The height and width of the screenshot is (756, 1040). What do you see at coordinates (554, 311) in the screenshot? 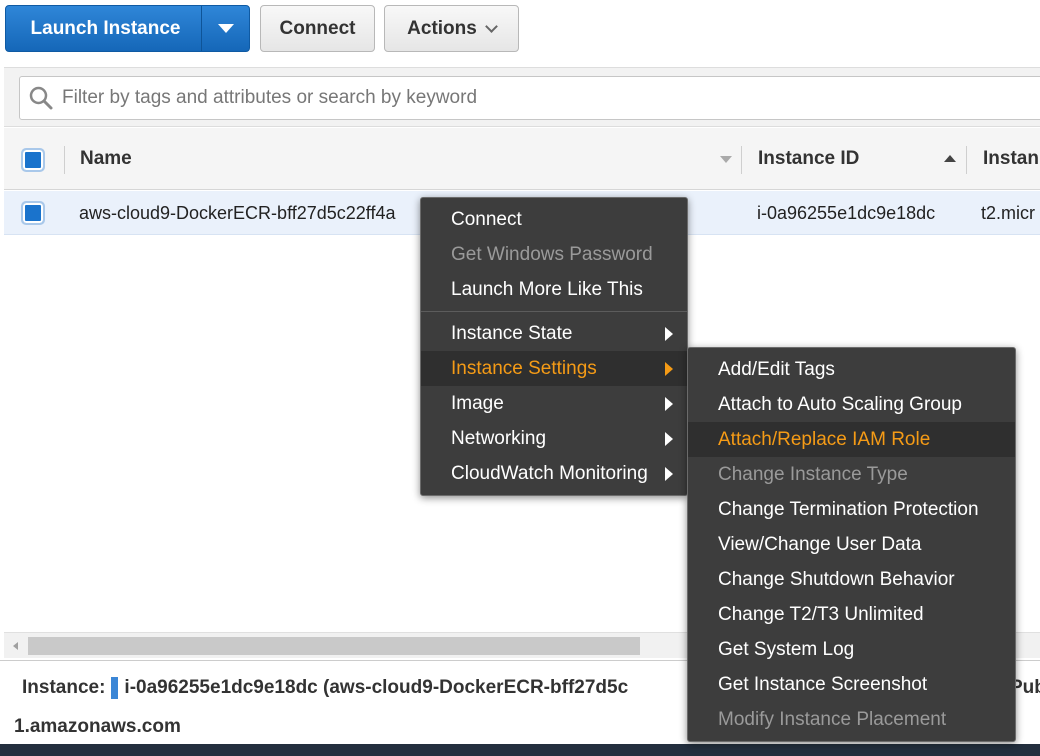
I see `menu-divider` at bounding box center [554, 311].